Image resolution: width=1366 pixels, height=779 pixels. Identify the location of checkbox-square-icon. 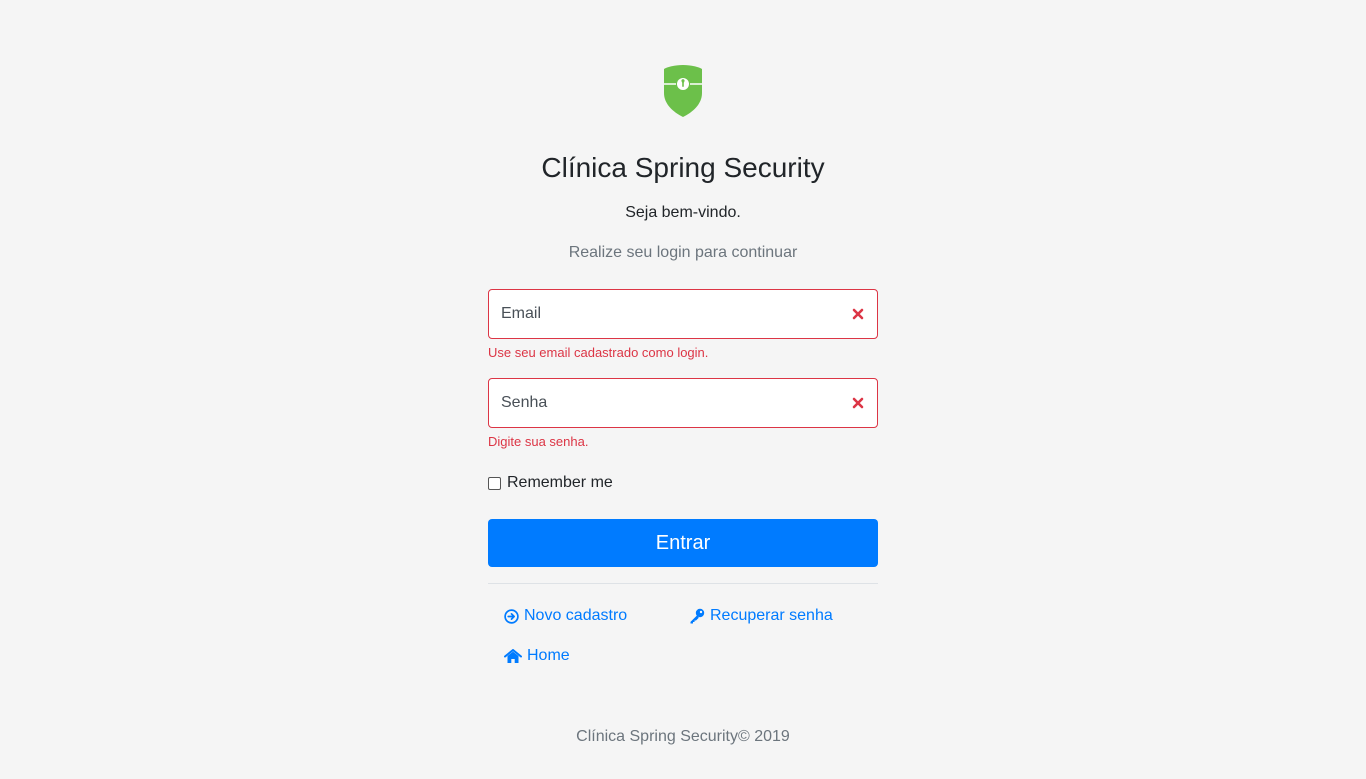
(494, 483).